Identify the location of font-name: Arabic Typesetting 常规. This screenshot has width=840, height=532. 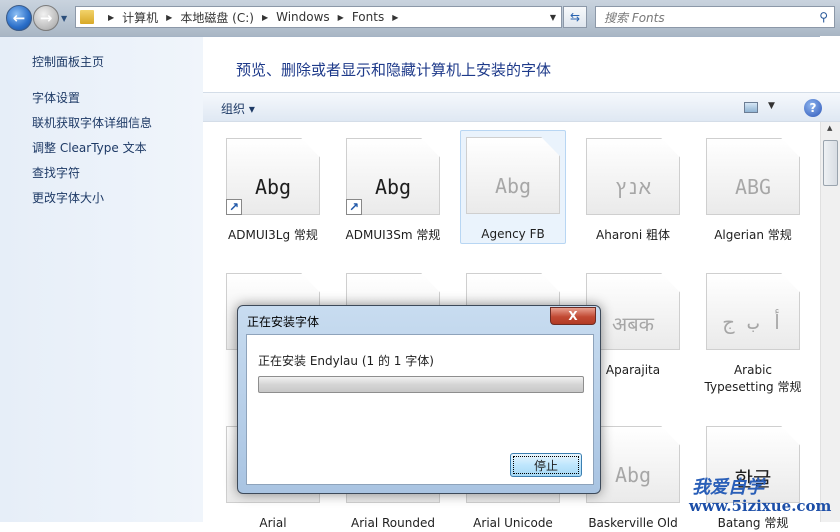
(753, 378).